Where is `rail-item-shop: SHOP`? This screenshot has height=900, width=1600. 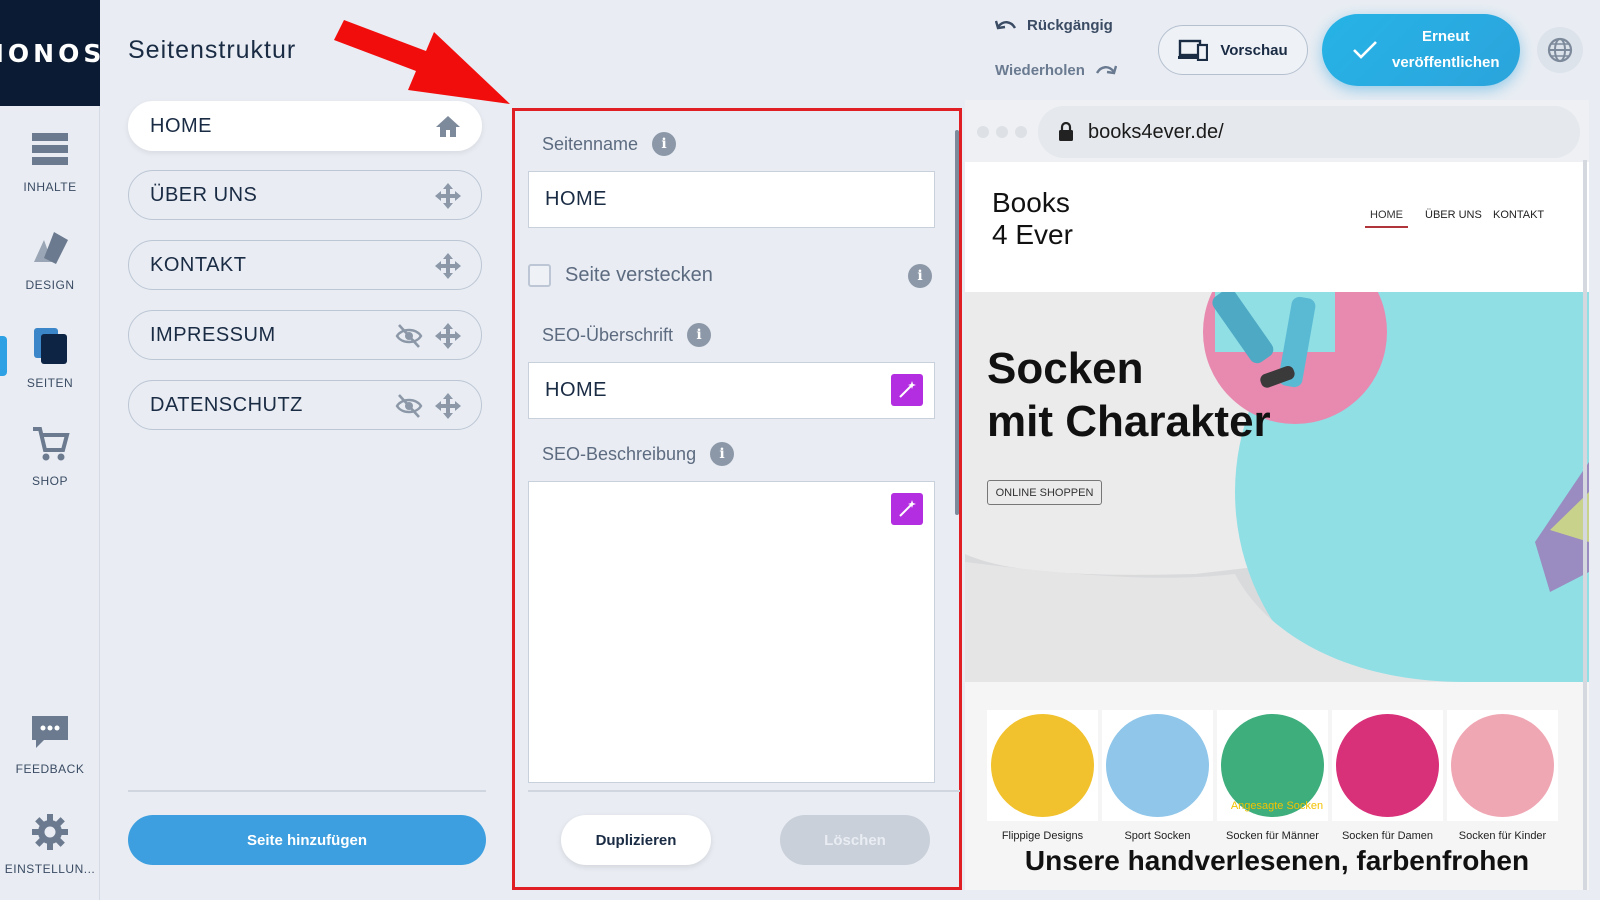 rail-item-shop: SHOP is located at coordinates (50, 456).